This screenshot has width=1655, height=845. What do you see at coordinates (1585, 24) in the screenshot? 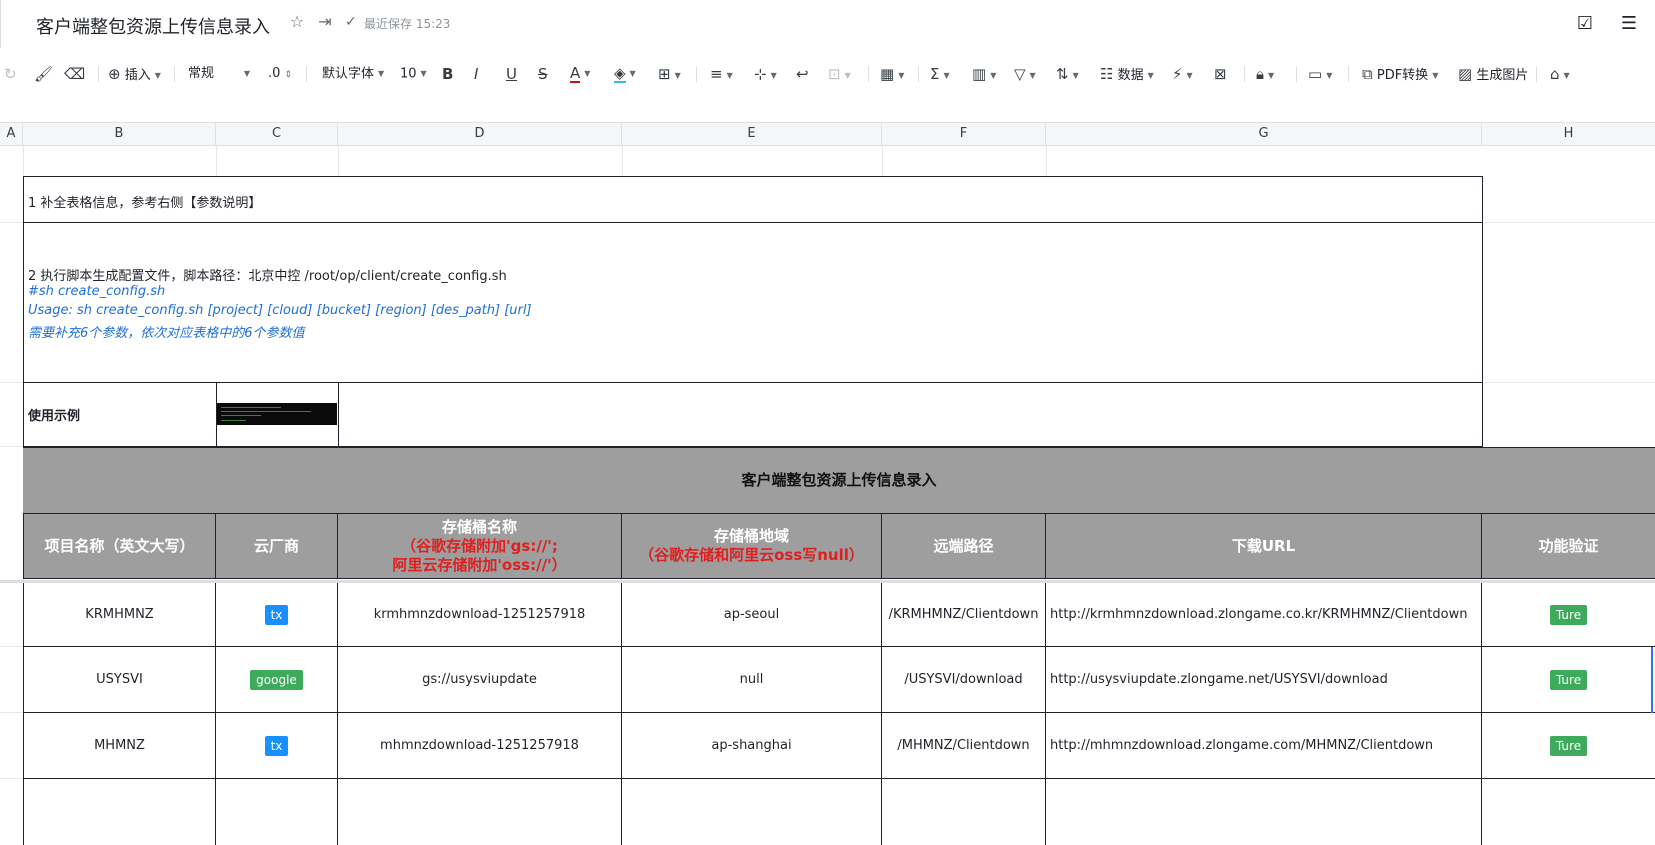
I see `review-check-icon: ☑` at bounding box center [1585, 24].